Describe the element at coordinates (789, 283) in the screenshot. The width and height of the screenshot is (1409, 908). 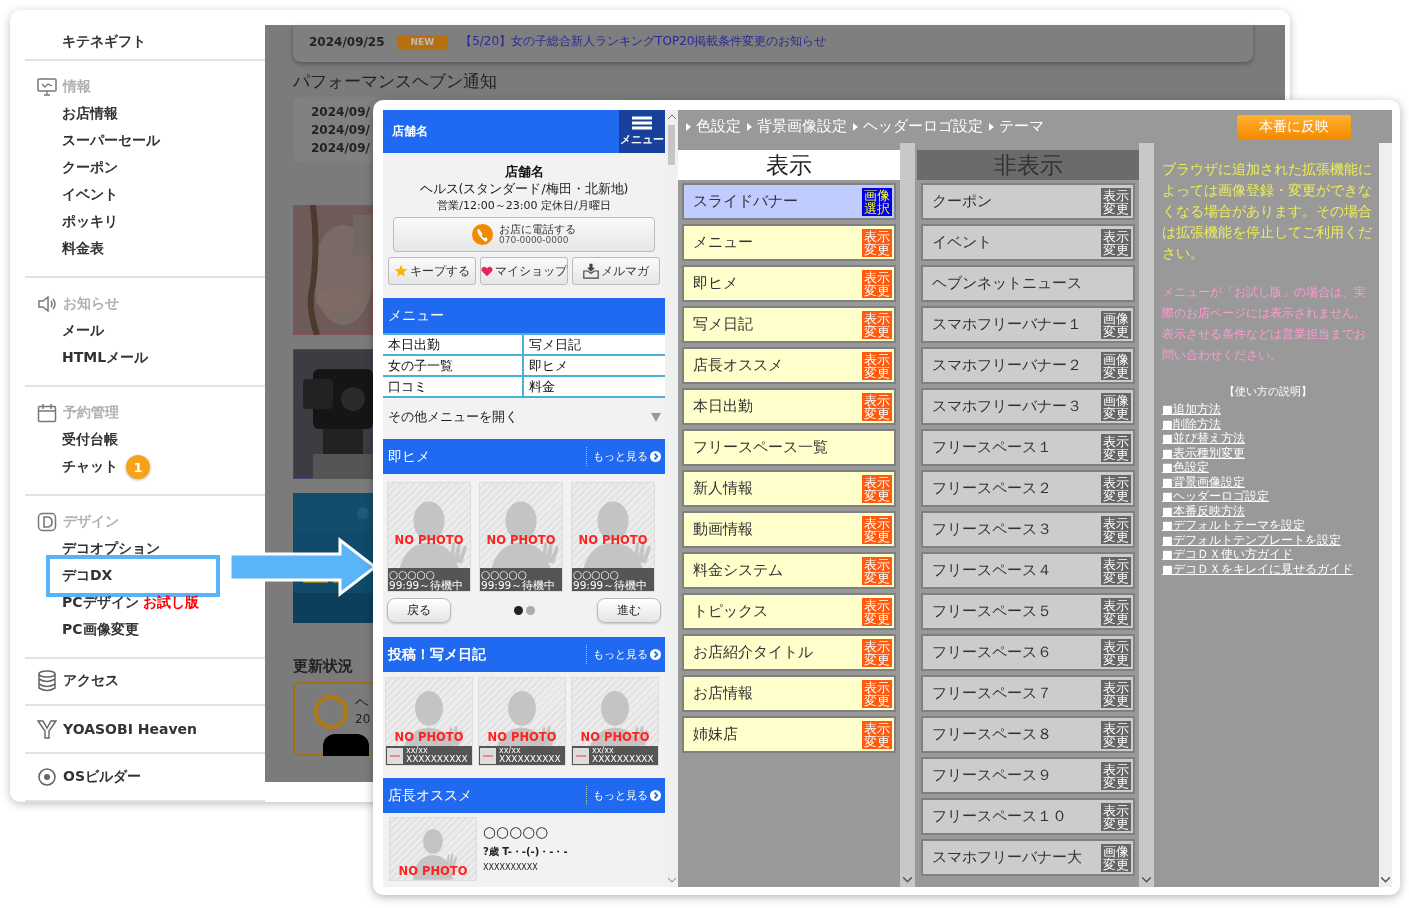
I see `part-item: 即ヒメ 表示変更` at that location.